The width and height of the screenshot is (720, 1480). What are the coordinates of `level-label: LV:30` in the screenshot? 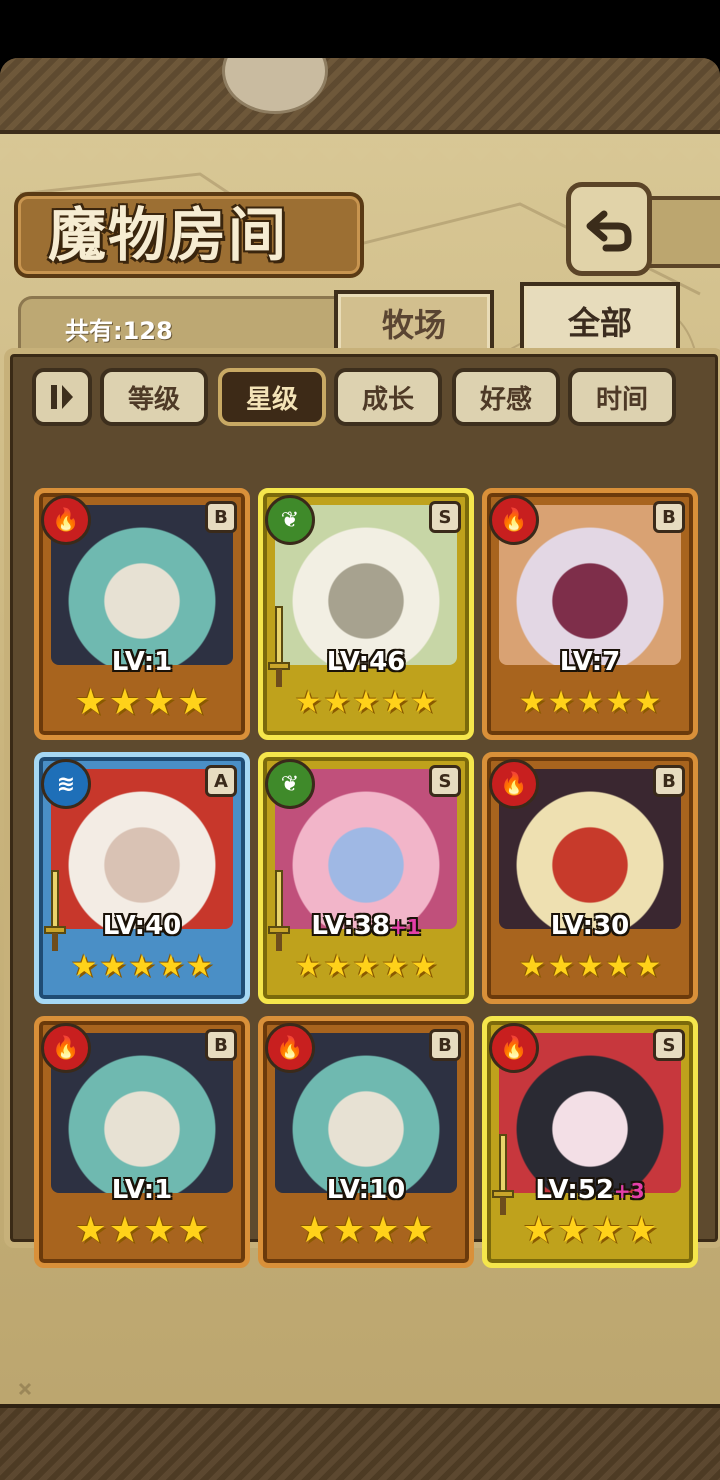 It's located at (590, 926).